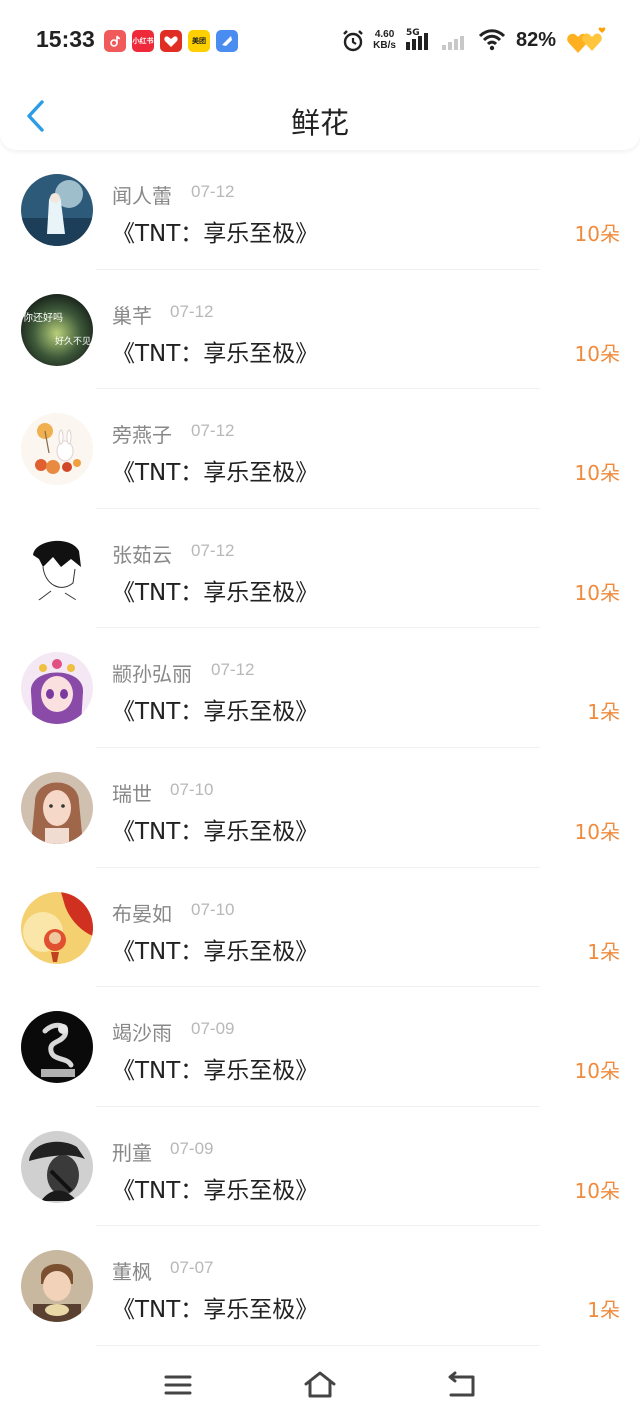 This screenshot has height=1422, width=640. What do you see at coordinates (142, 1033) in the screenshot?
I see `item-name: 竭沙雨` at bounding box center [142, 1033].